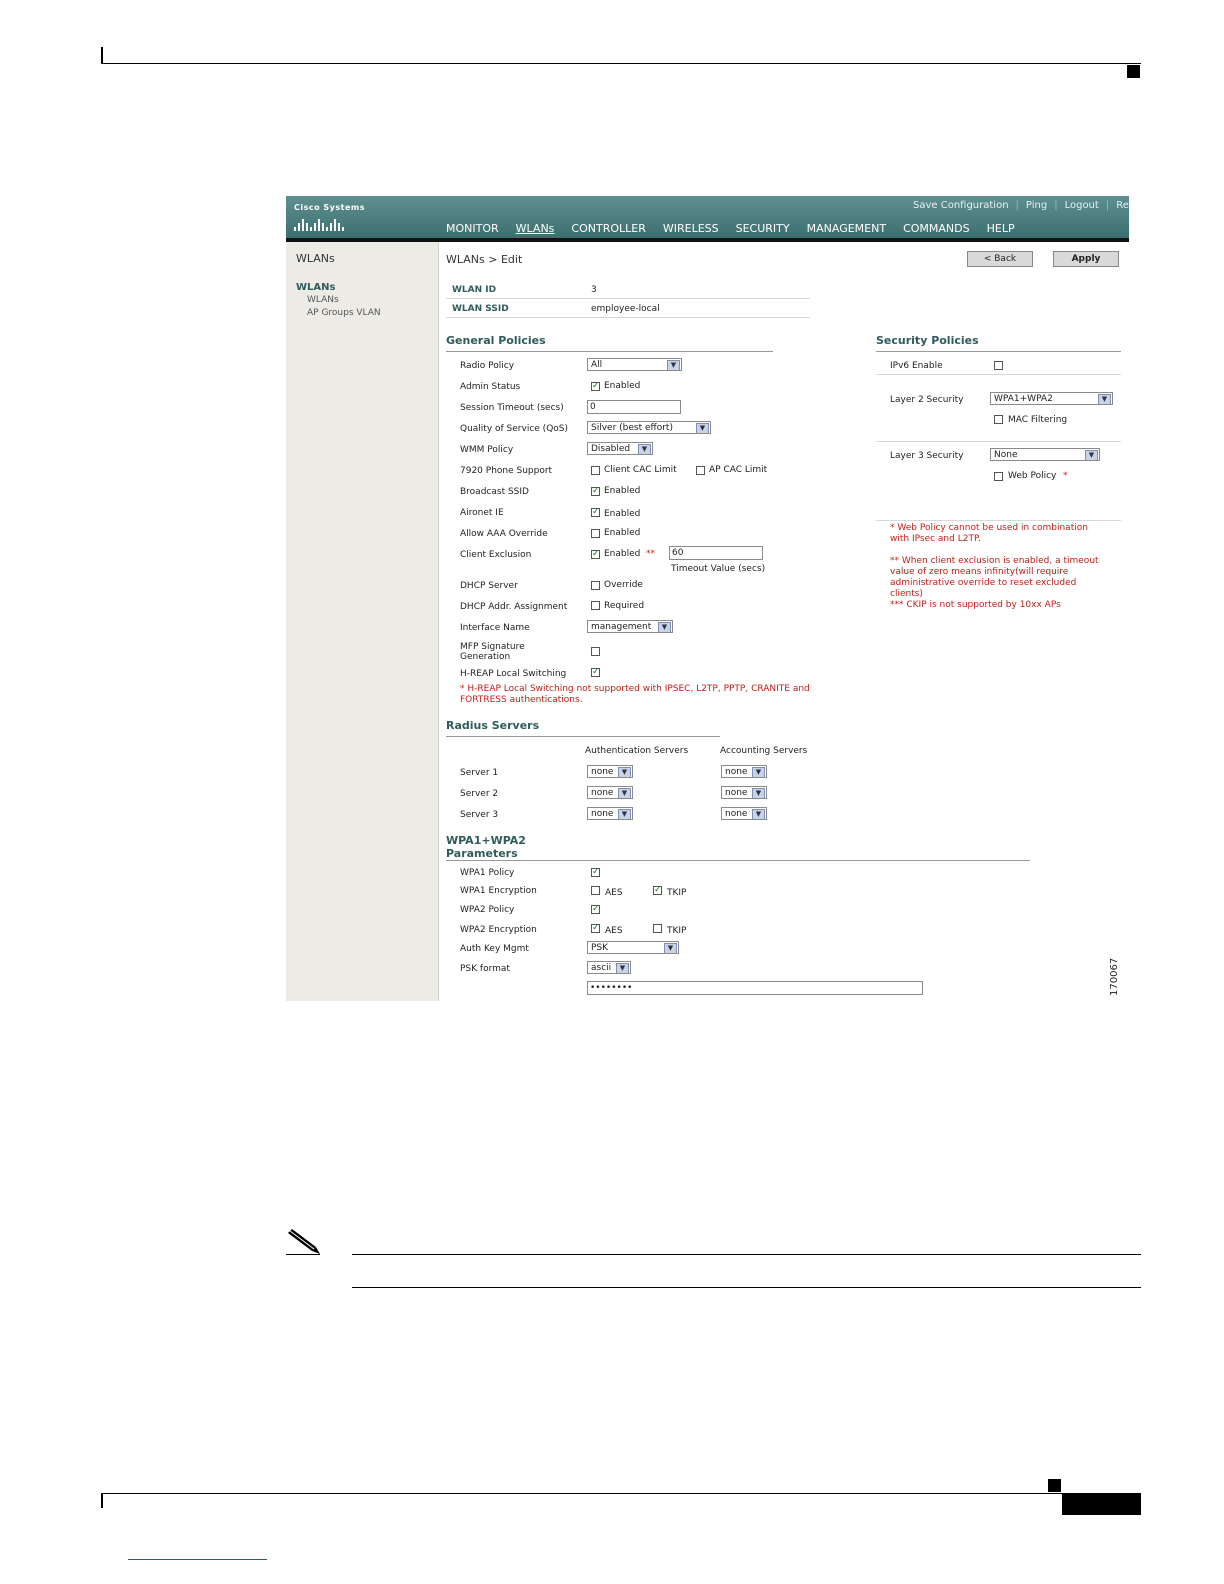 The image size is (1224, 1584). What do you see at coordinates (744, 771) in the screenshot?
I see `server-1-acct-select: none ▼` at bounding box center [744, 771].